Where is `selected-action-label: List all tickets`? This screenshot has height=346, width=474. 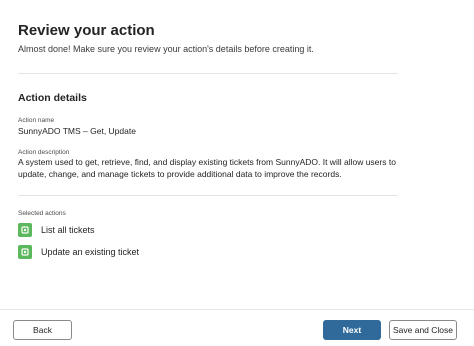
selected-action-label: List all tickets is located at coordinates (68, 230).